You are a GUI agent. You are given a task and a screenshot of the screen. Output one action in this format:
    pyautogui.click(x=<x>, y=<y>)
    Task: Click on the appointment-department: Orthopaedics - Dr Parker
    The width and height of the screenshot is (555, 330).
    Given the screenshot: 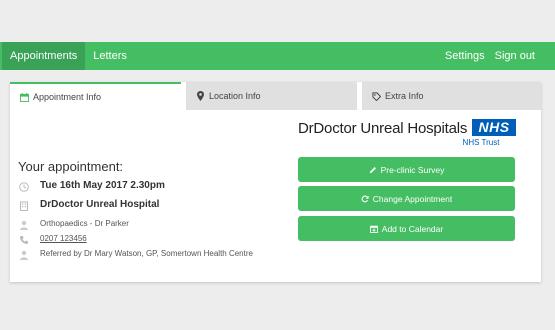 What is the action you would take?
    pyautogui.click(x=84, y=223)
    